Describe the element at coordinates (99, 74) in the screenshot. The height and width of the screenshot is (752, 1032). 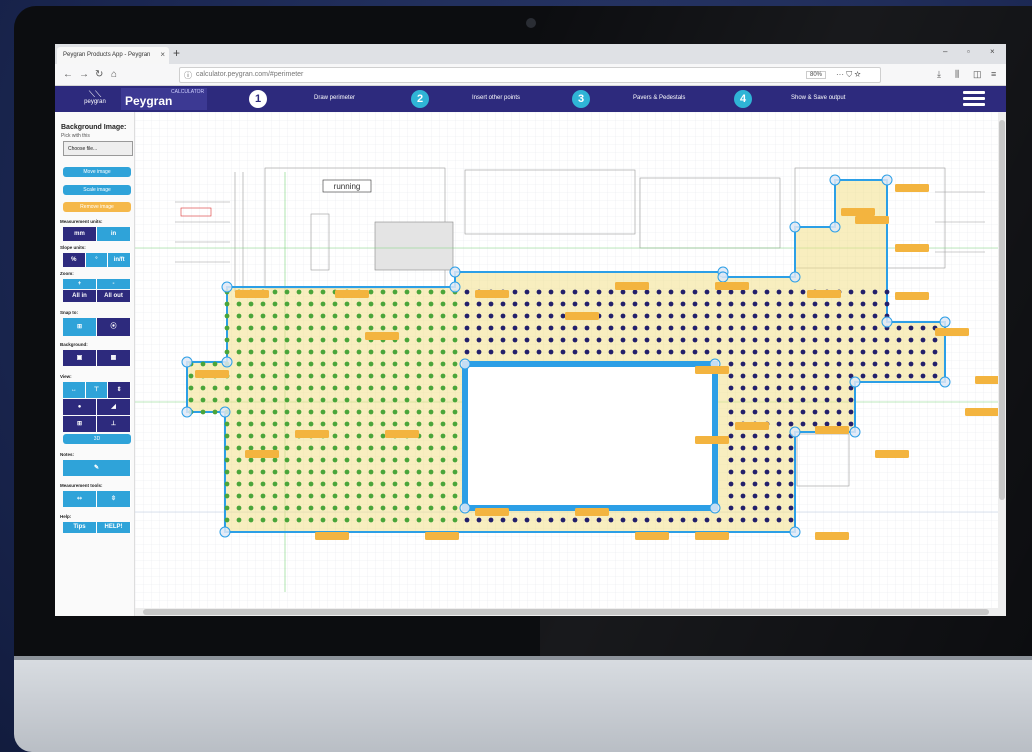
I see `reload-icon: ↻` at that location.